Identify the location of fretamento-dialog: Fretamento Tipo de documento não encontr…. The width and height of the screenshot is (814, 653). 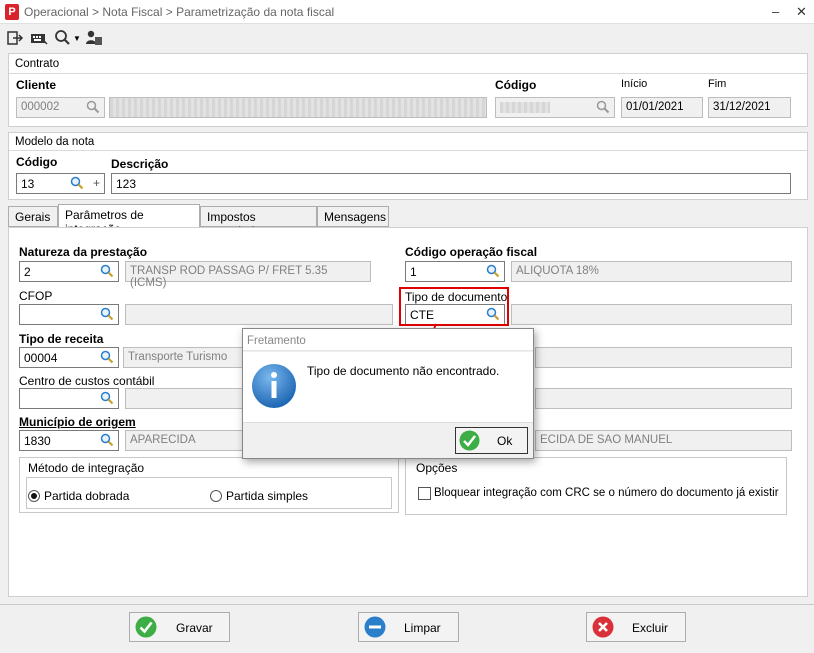
(388, 393).